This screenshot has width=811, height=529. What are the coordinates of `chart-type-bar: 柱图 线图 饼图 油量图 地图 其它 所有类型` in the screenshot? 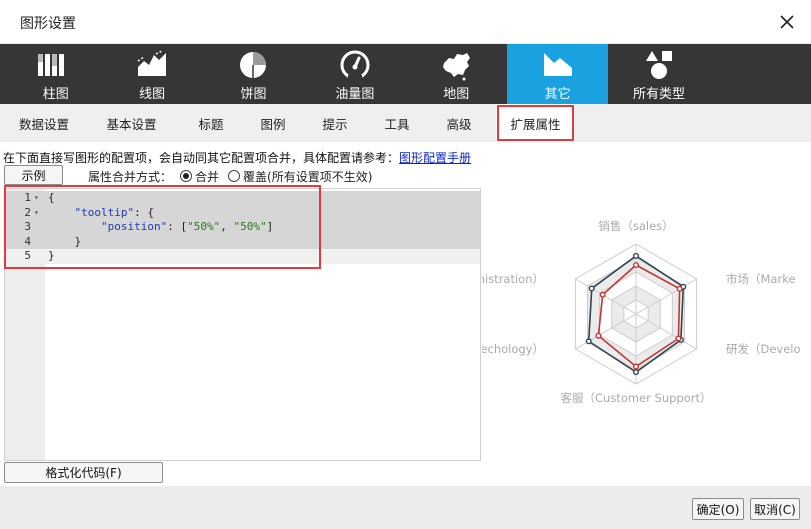 It's located at (405, 74).